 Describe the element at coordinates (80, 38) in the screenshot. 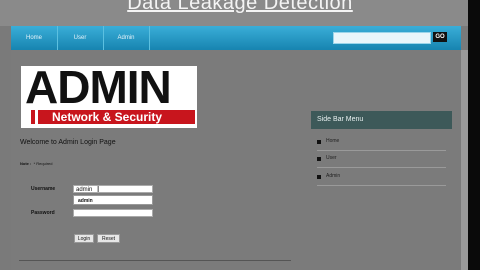

I see `nav-item-user: User` at that location.